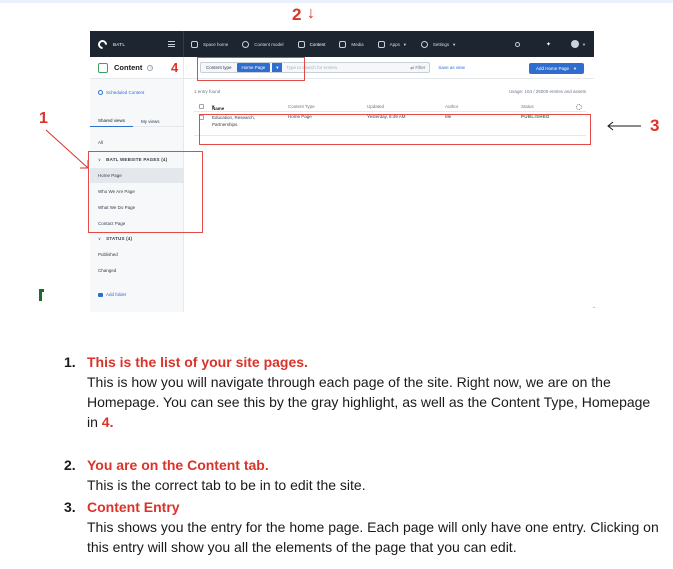 Image resolution: width=673 pixels, height=569 pixels. I want to click on nav-content-model: Content model, so click(262, 44).